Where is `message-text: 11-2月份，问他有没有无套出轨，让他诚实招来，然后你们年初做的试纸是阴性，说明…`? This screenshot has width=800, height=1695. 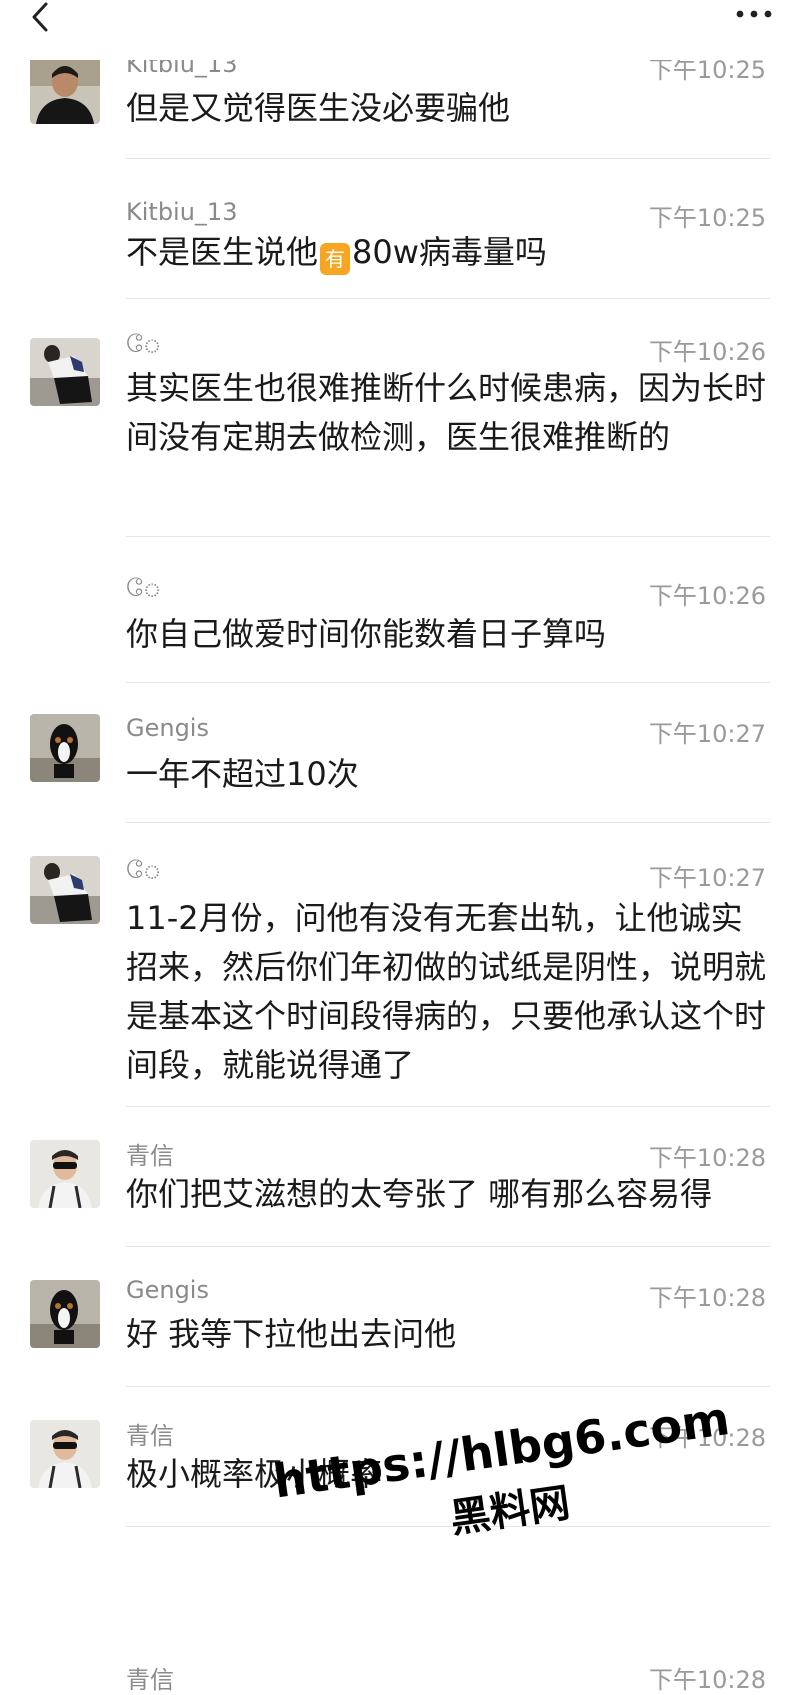
message-text: 11-2月份，问他有没有无套出轨，让他诚实招来，然后你们年初做的试纸是阴性，说明… is located at coordinates (446, 991).